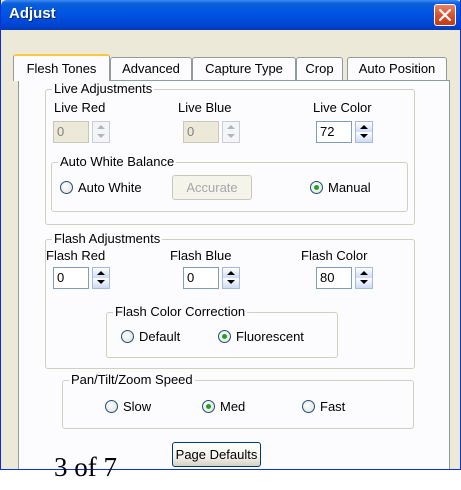 This screenshot has width=461, height=490. Describe the element at coordinates (201, 255) in the screenshot. I see `flash-blue-label: Flash Blue` at that location.